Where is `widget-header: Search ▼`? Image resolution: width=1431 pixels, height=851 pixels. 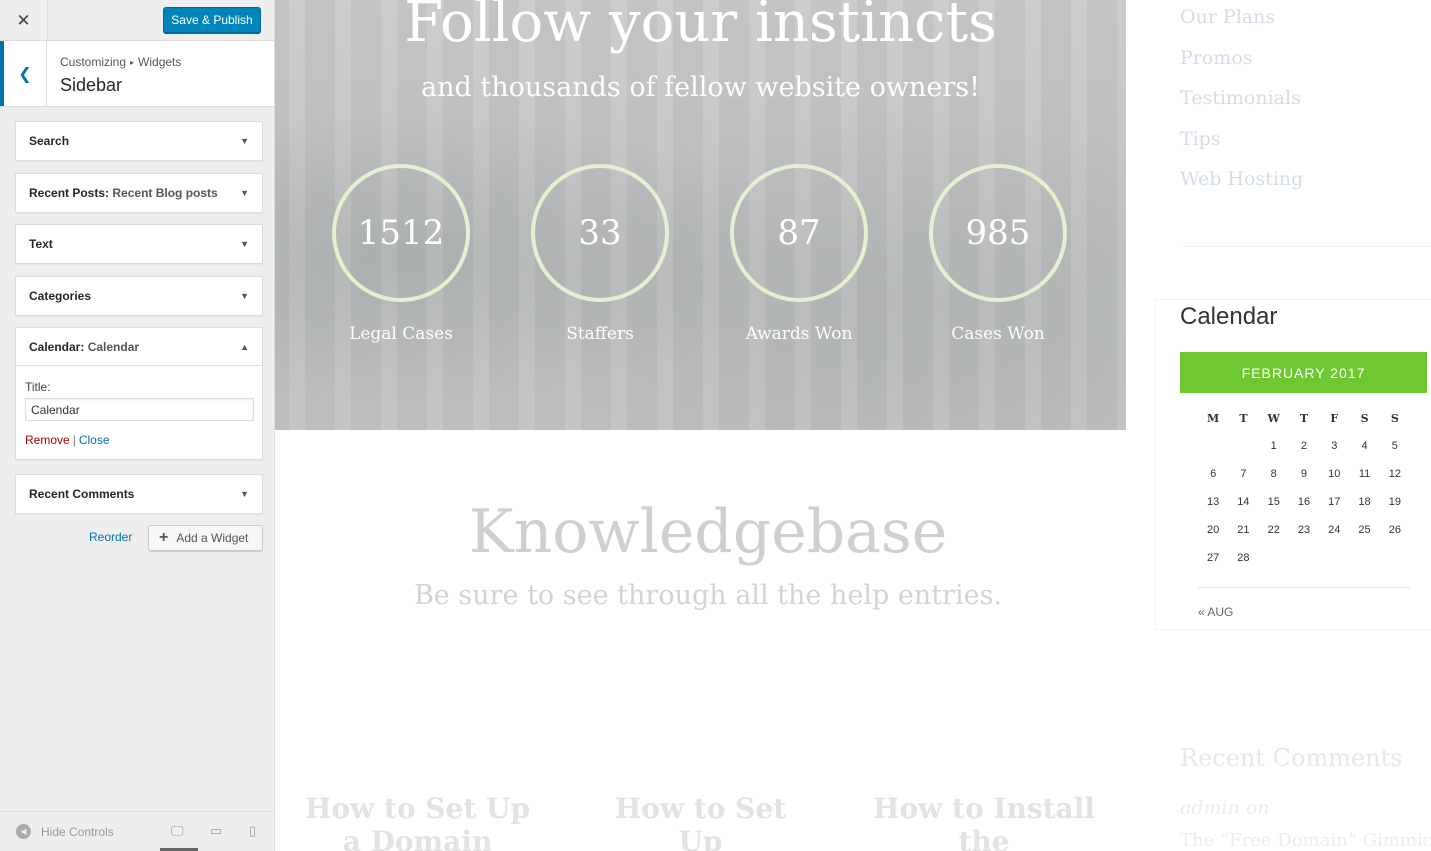 widget-header: Search ▼ is located at coordinates (139, 141).